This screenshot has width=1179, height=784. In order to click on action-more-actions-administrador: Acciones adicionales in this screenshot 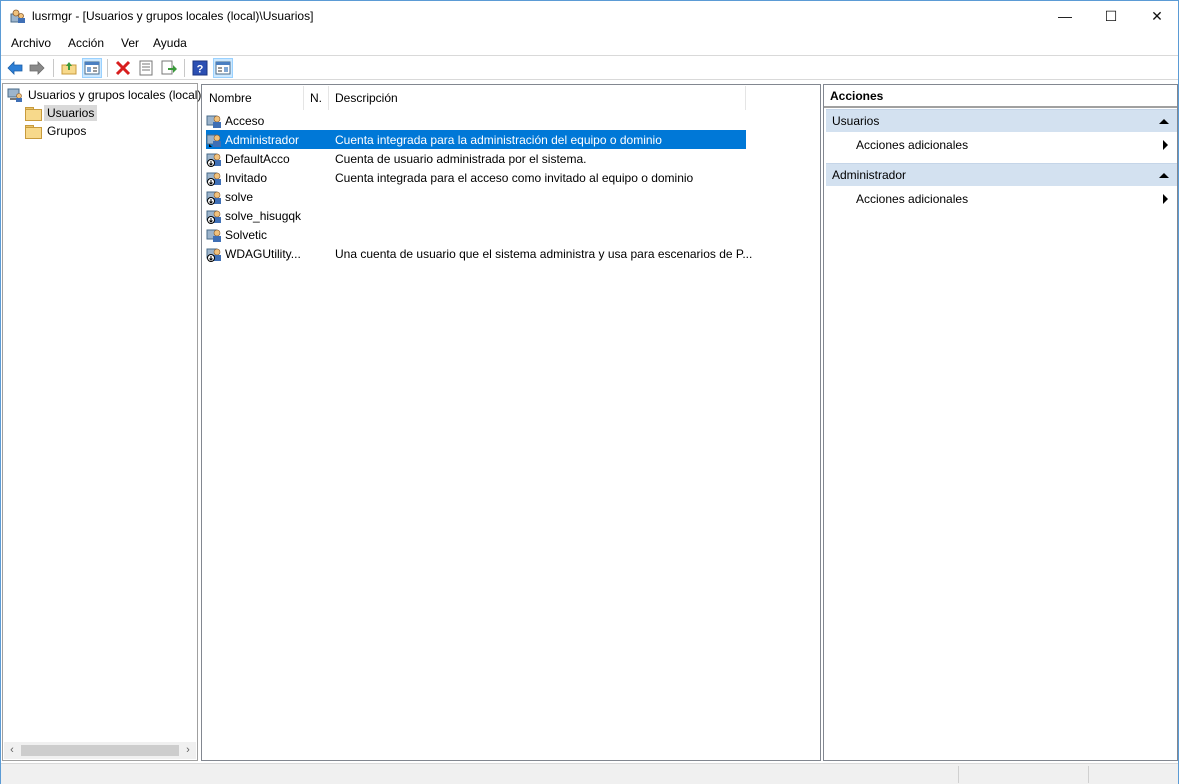, I will do `click(1016, 199)`.